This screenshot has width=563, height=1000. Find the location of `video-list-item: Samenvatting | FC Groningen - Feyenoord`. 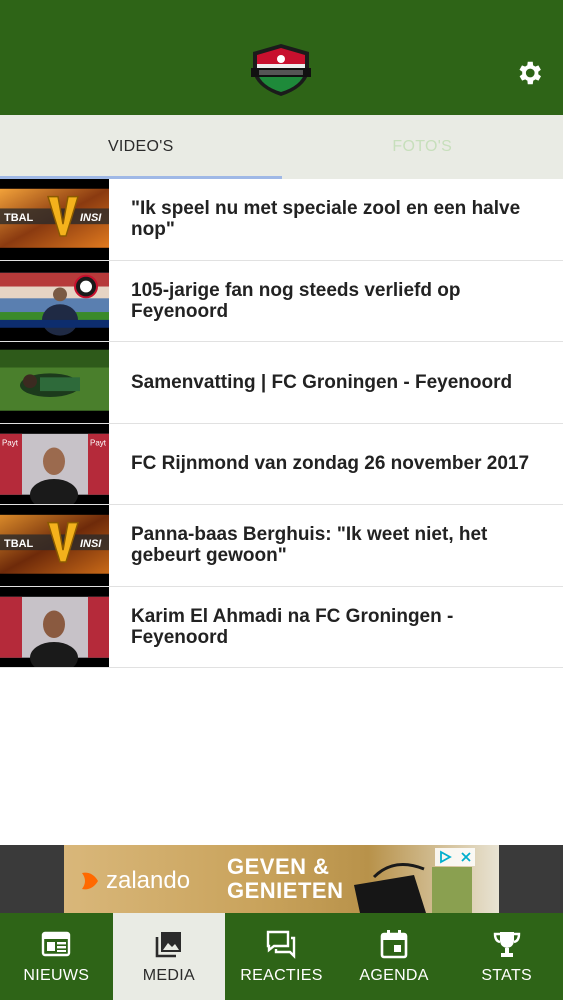

video-list-item: Samenvatting | FC Groningen - Feyenoord is located at coordinates (281, 383).